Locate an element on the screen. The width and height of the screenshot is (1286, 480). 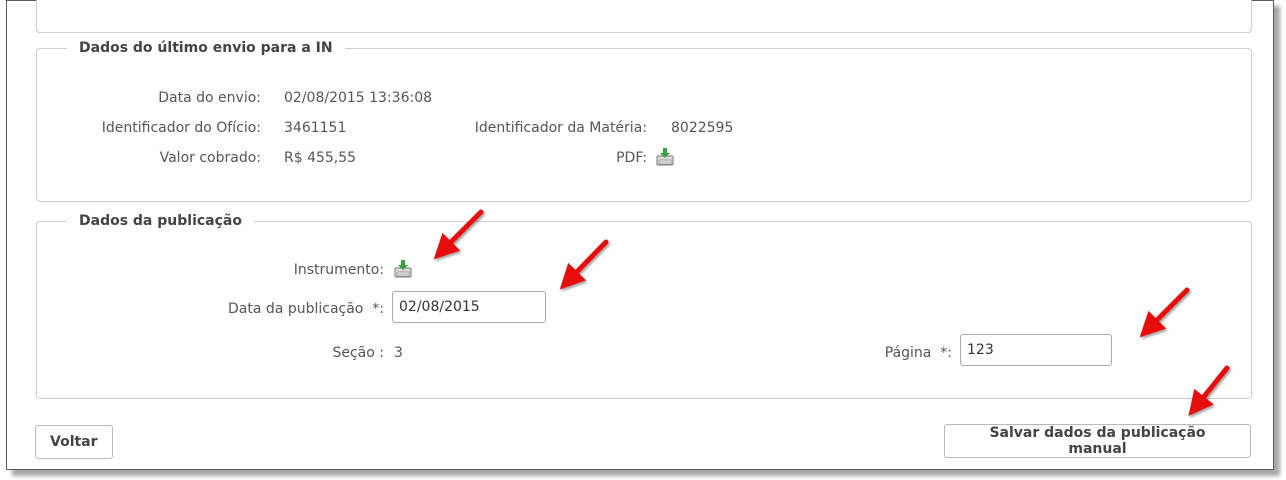
instrumento-label: Instrumento: is located at coordinates (338, 270).